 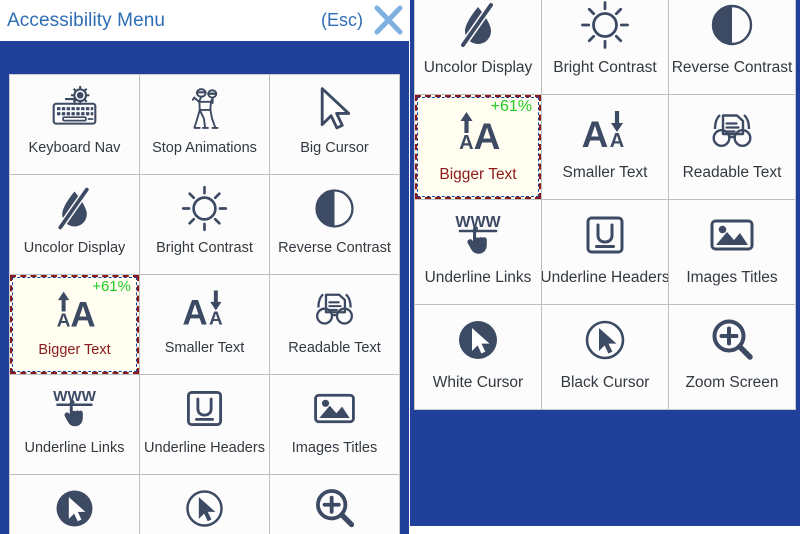 What do you see at coordinates (732, 382) in the screenshot?
I see `menu-item-label: Zoom Screen` at bounding box center [732, 382].